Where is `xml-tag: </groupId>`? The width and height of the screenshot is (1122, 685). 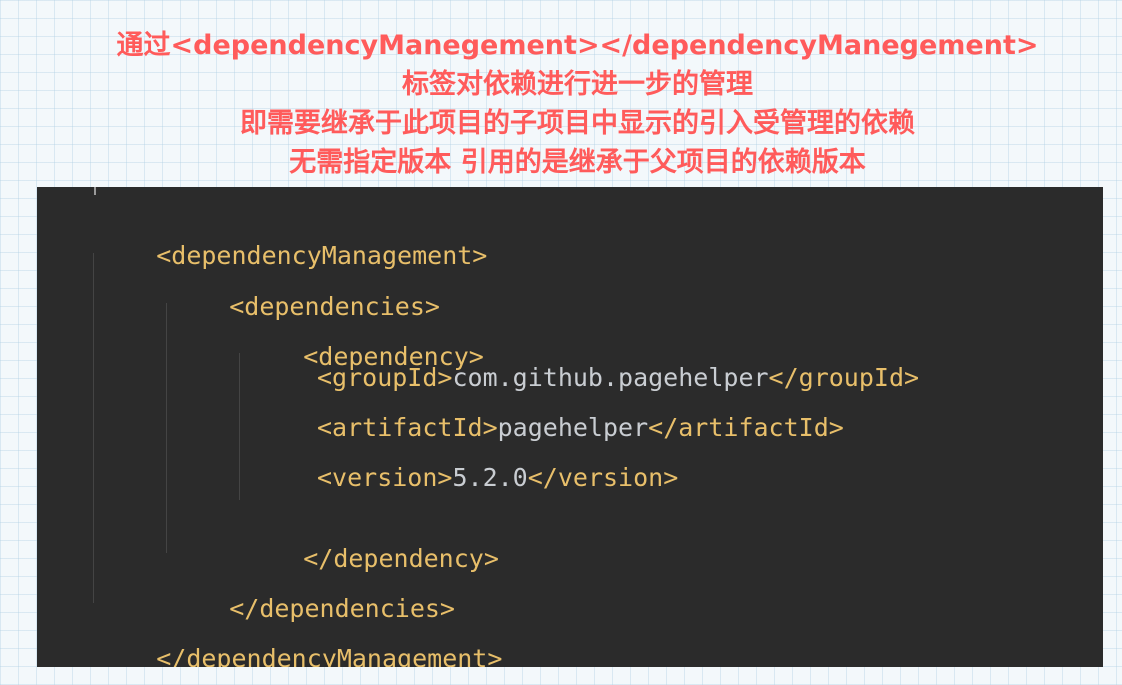 xml-tag: </groupId> is located at coordinates (844, 377).